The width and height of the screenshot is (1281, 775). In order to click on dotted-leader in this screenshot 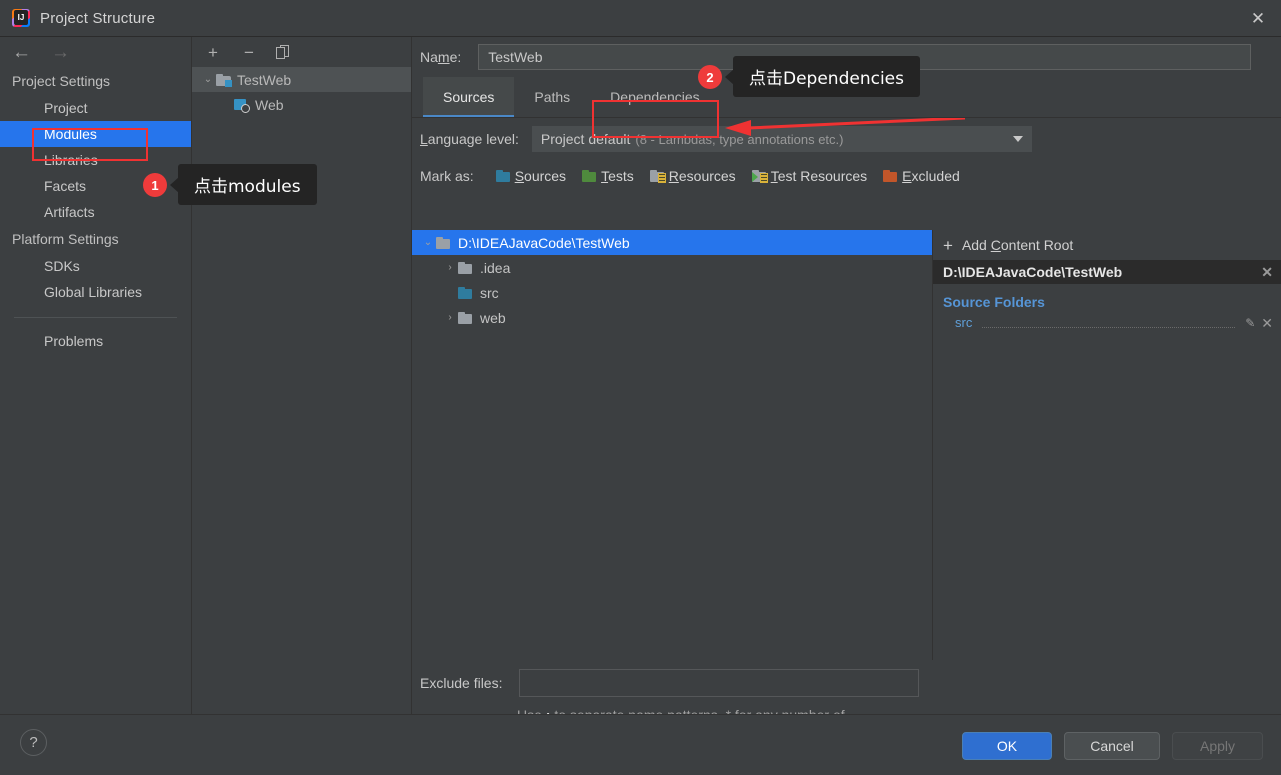, I will do `click(1109, 322)`.